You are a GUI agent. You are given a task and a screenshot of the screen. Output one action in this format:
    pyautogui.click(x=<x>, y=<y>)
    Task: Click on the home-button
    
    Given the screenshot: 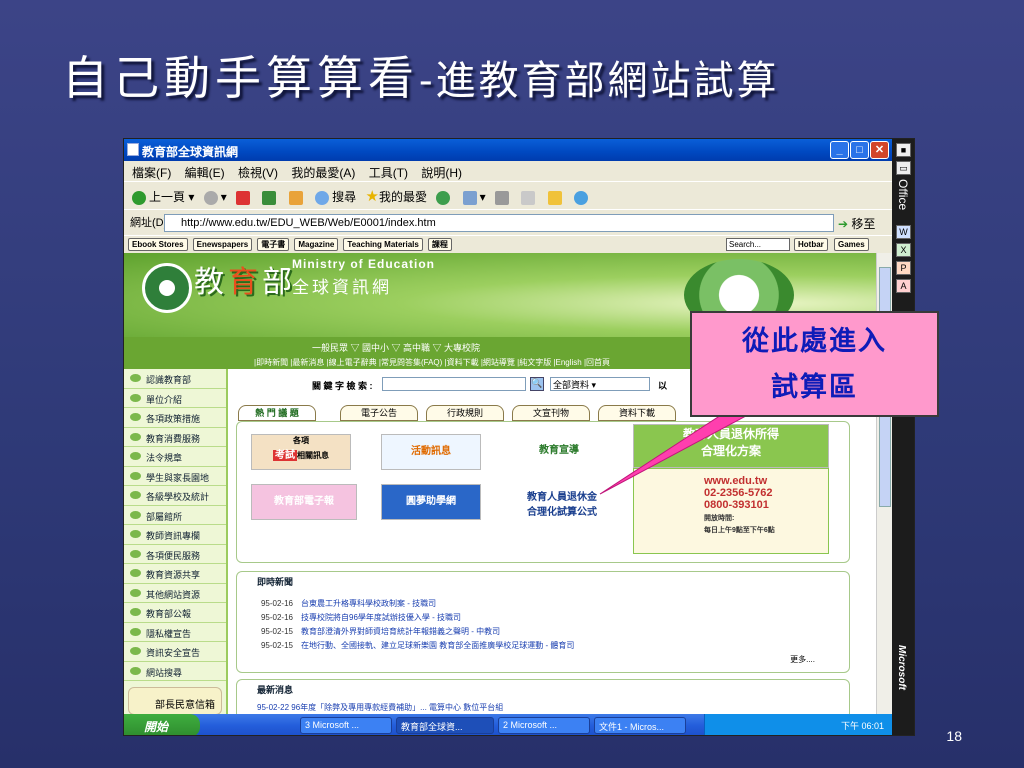 What is the action you would take?
    pyautogui.click(x=297, y=197)
    